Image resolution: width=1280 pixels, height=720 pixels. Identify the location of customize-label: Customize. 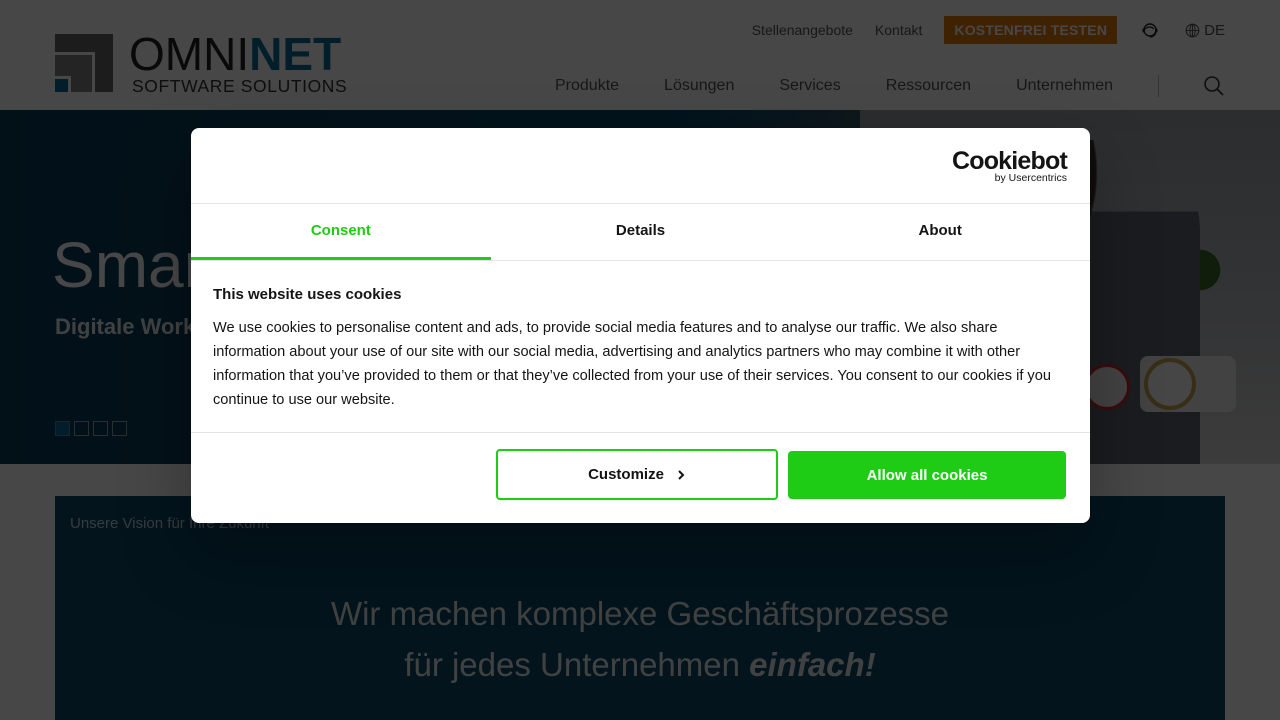
(626, 474).